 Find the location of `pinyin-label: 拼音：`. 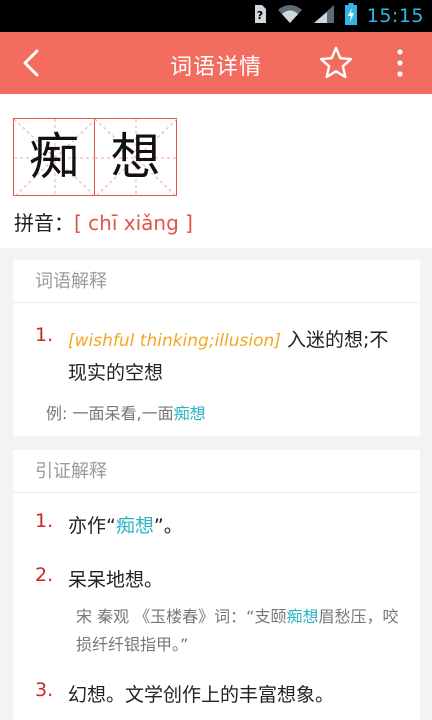

pinyin-label: 拼音： is located at coordinates (44, 223).